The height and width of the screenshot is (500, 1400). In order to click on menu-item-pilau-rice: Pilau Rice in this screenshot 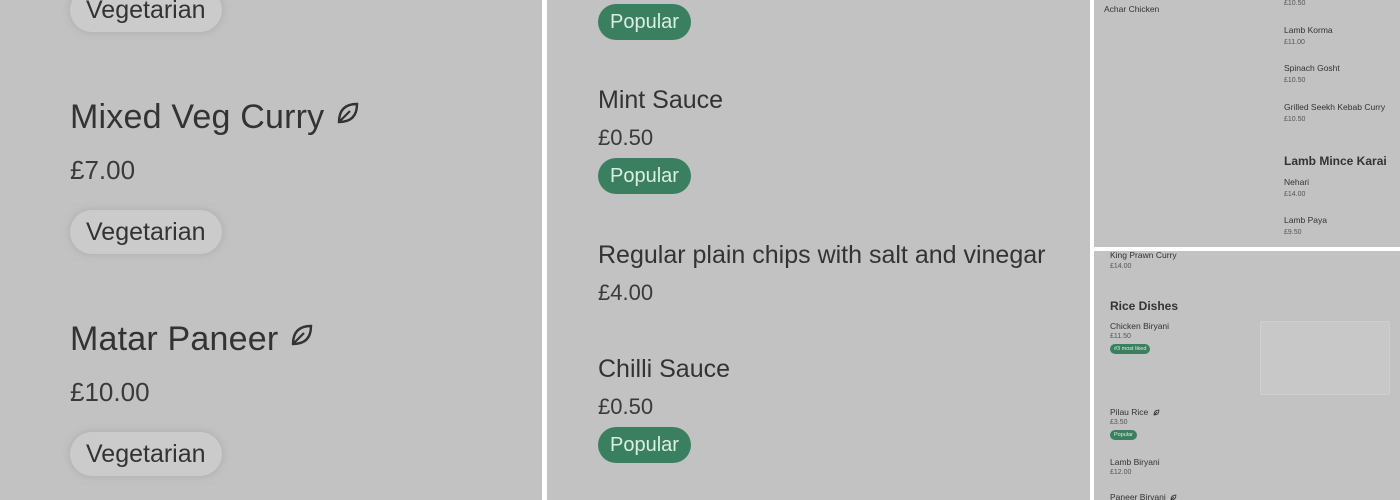, I will do `click(1135, 412)`.